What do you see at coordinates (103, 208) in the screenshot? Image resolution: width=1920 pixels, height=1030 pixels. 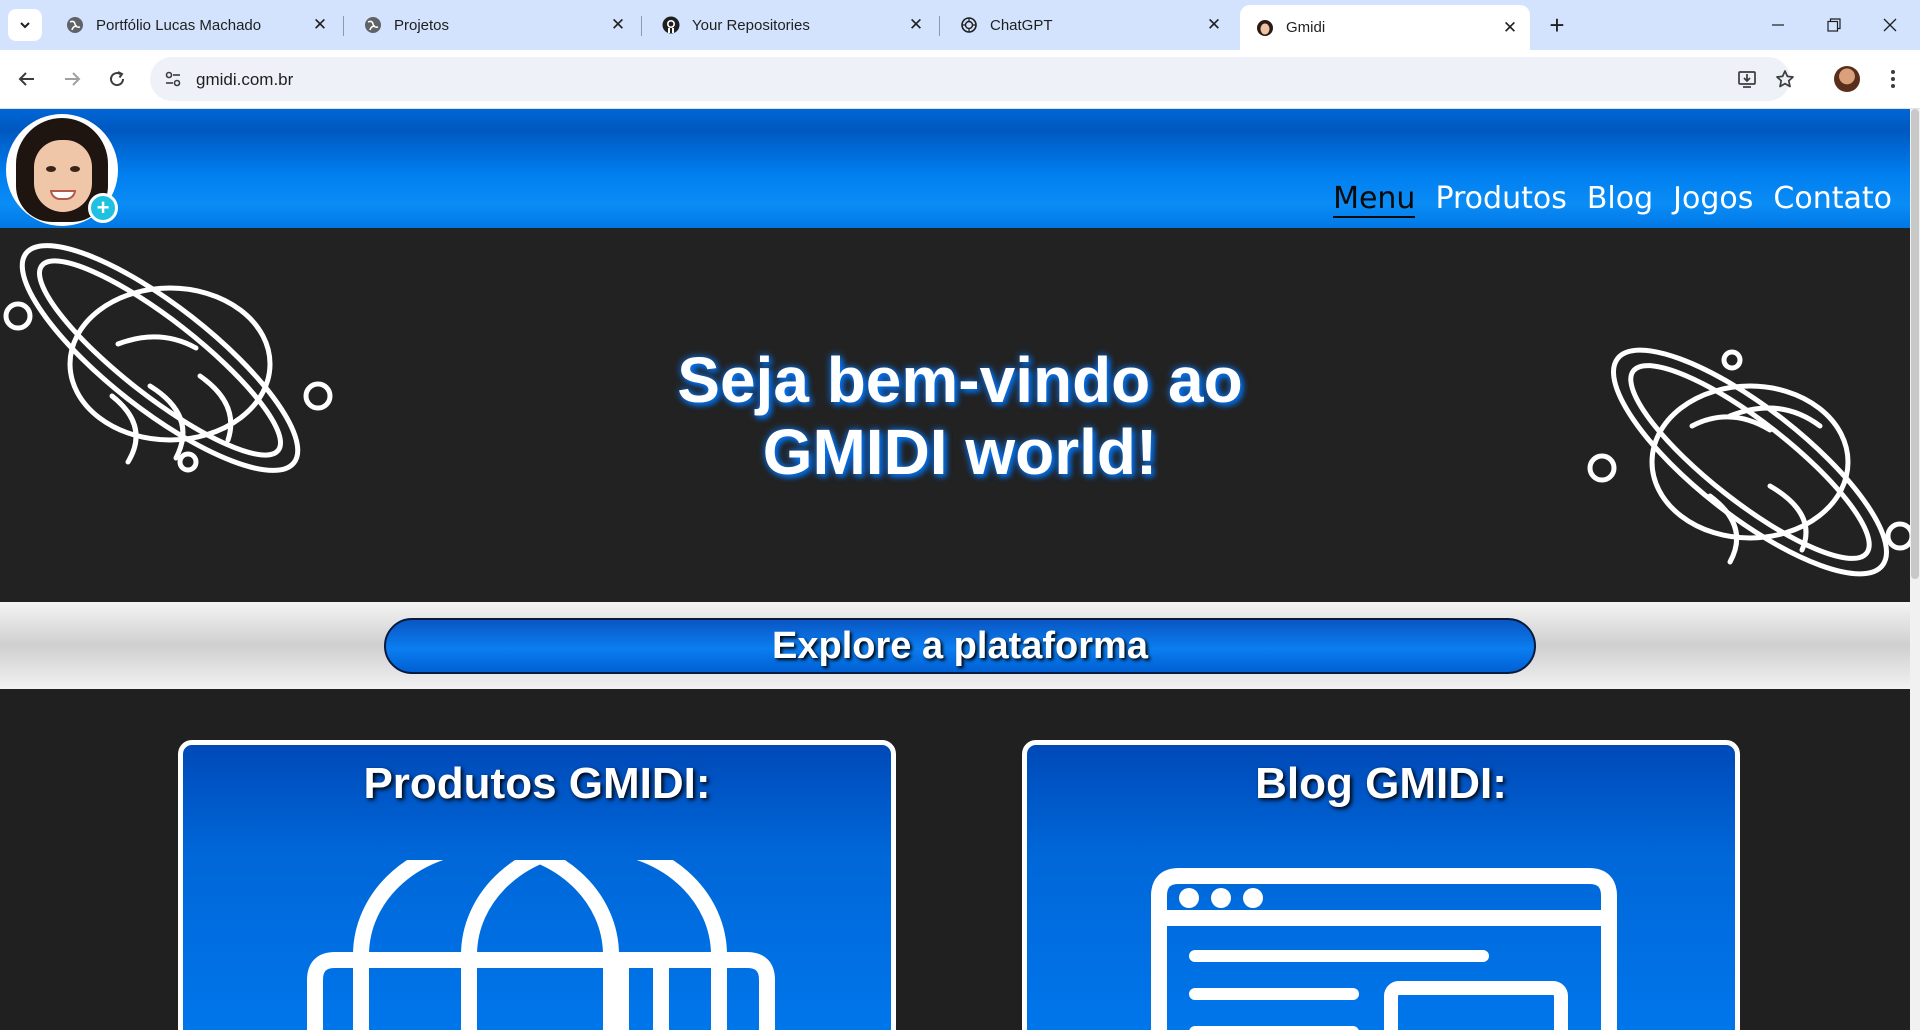 I see `plus-badge-icon: +` at bounding box center [103, 208].